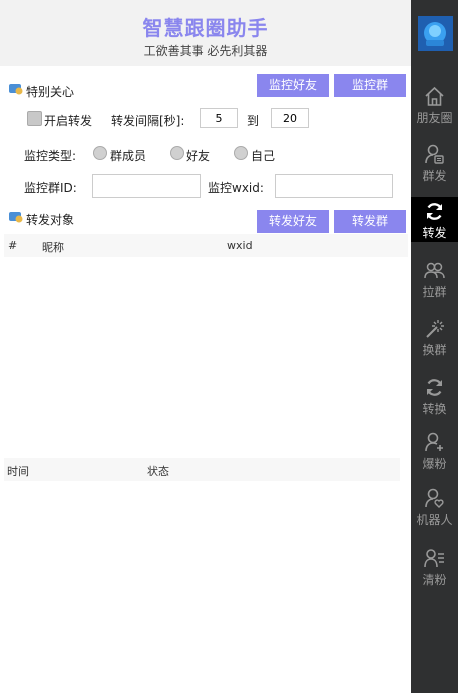 This screenshot has height=693, width=458. I want to click on nav-item-clear-fans: 清粉, so click(434, 569).